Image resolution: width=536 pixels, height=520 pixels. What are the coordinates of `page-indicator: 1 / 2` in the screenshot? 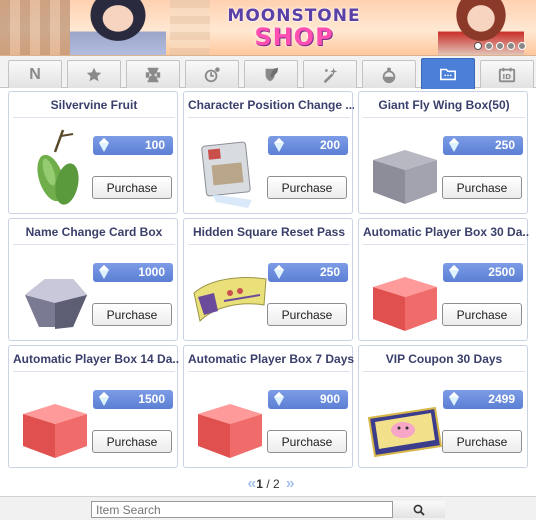 It's located at (267, 484).